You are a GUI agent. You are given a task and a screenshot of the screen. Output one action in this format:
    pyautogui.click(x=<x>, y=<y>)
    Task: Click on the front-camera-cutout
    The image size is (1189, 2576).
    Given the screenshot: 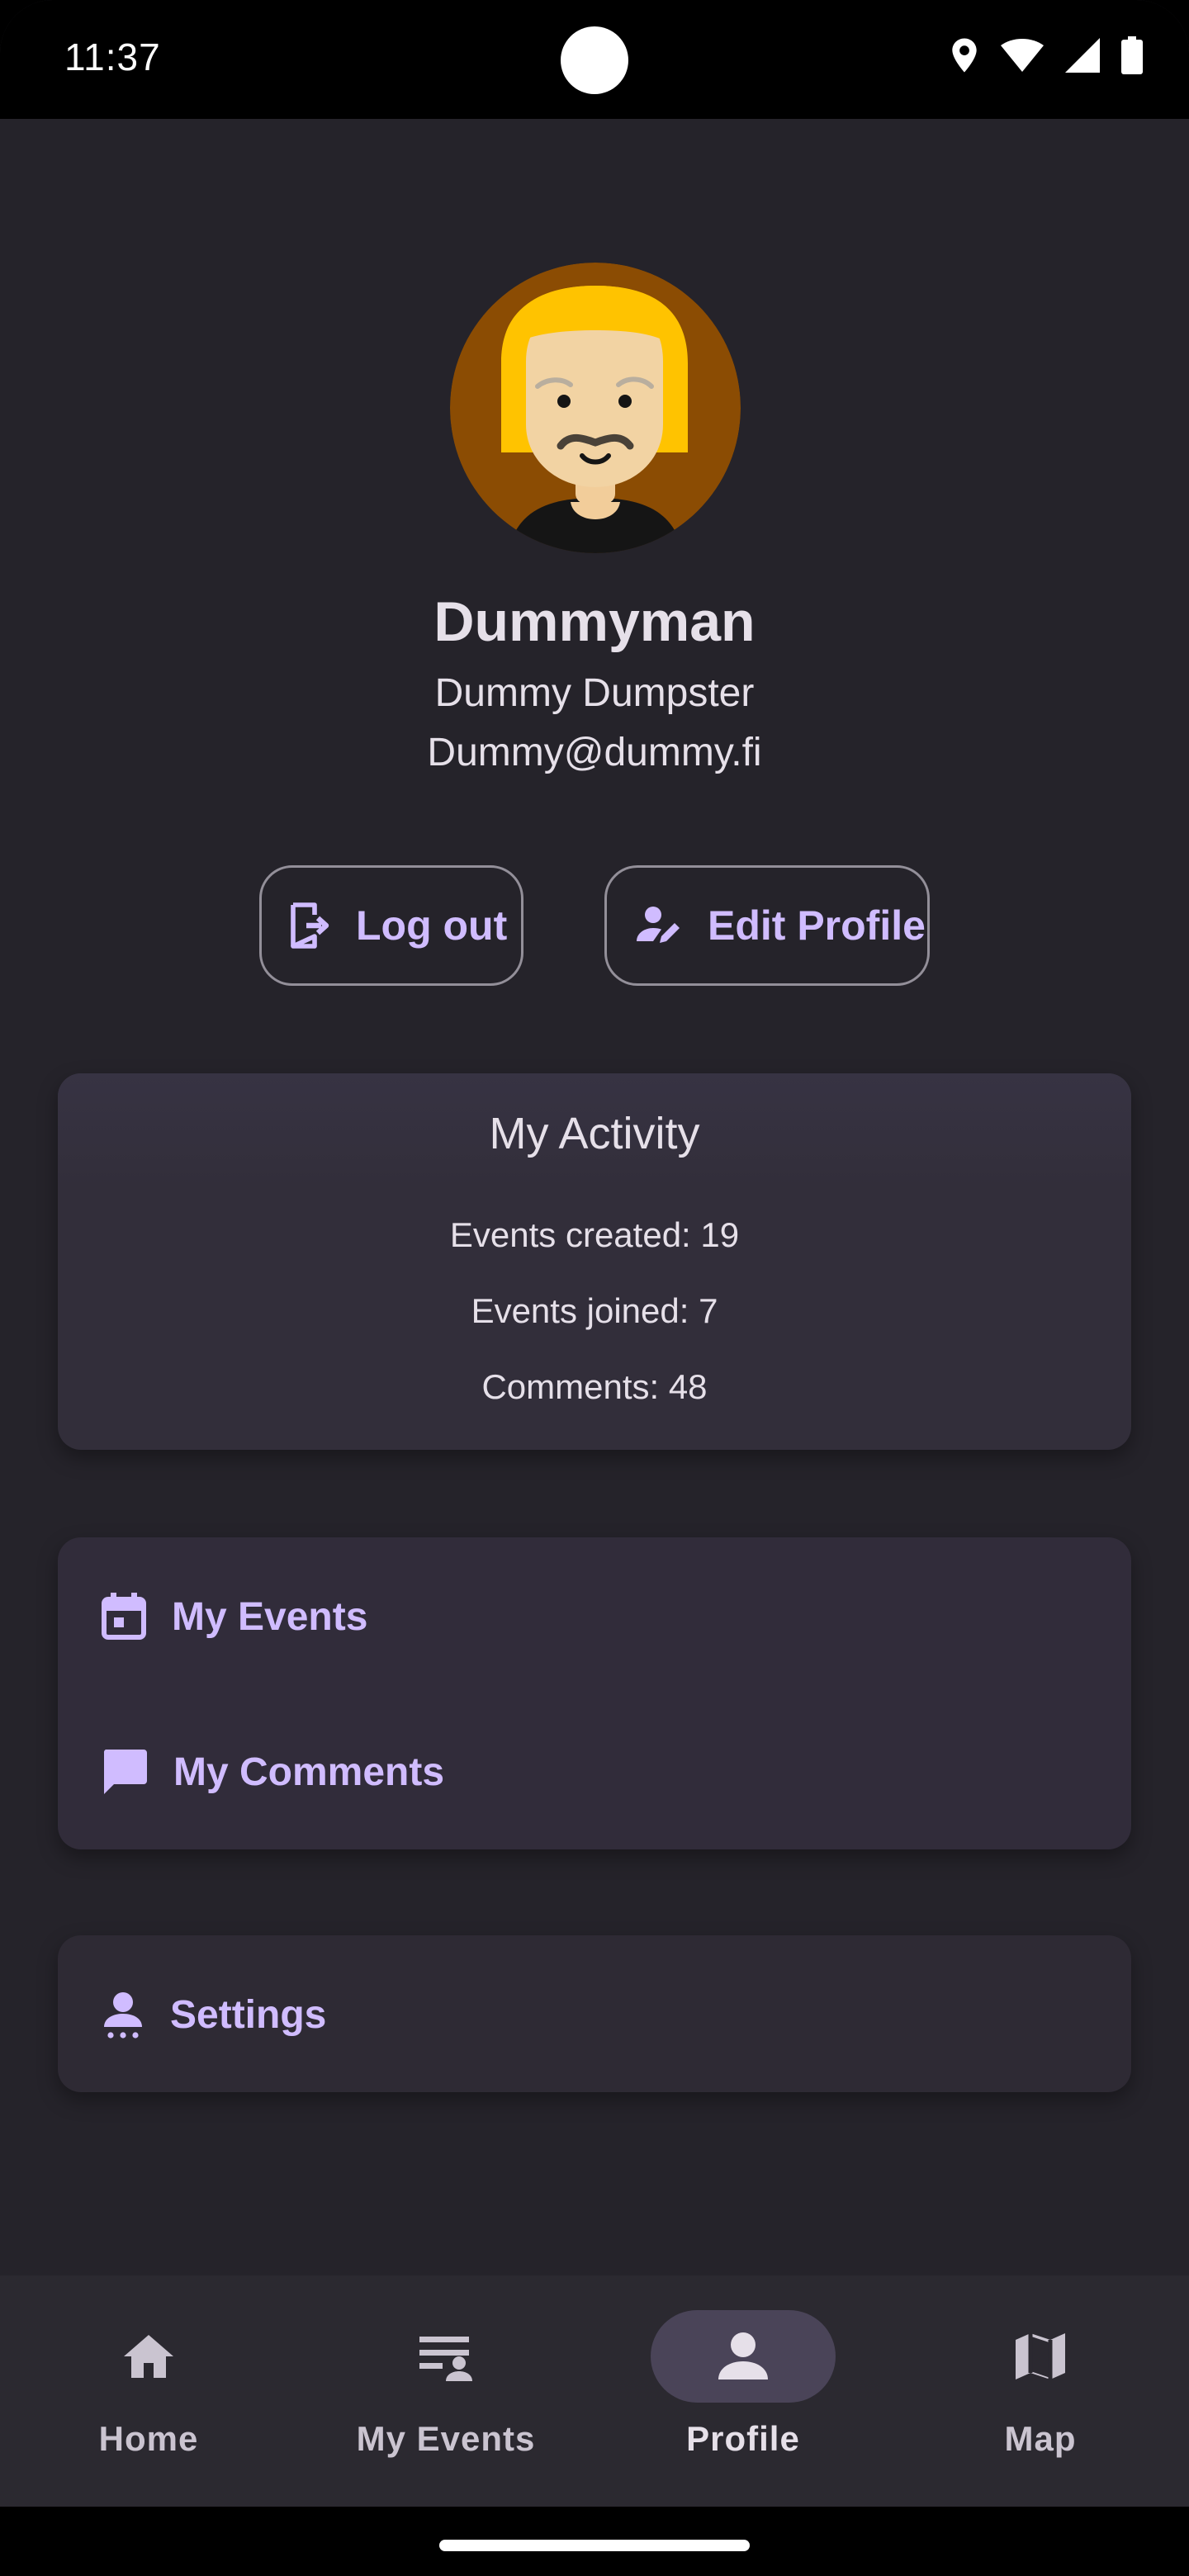 What is the action you would take?
    pyautogui.click(x=594, y=60)
    